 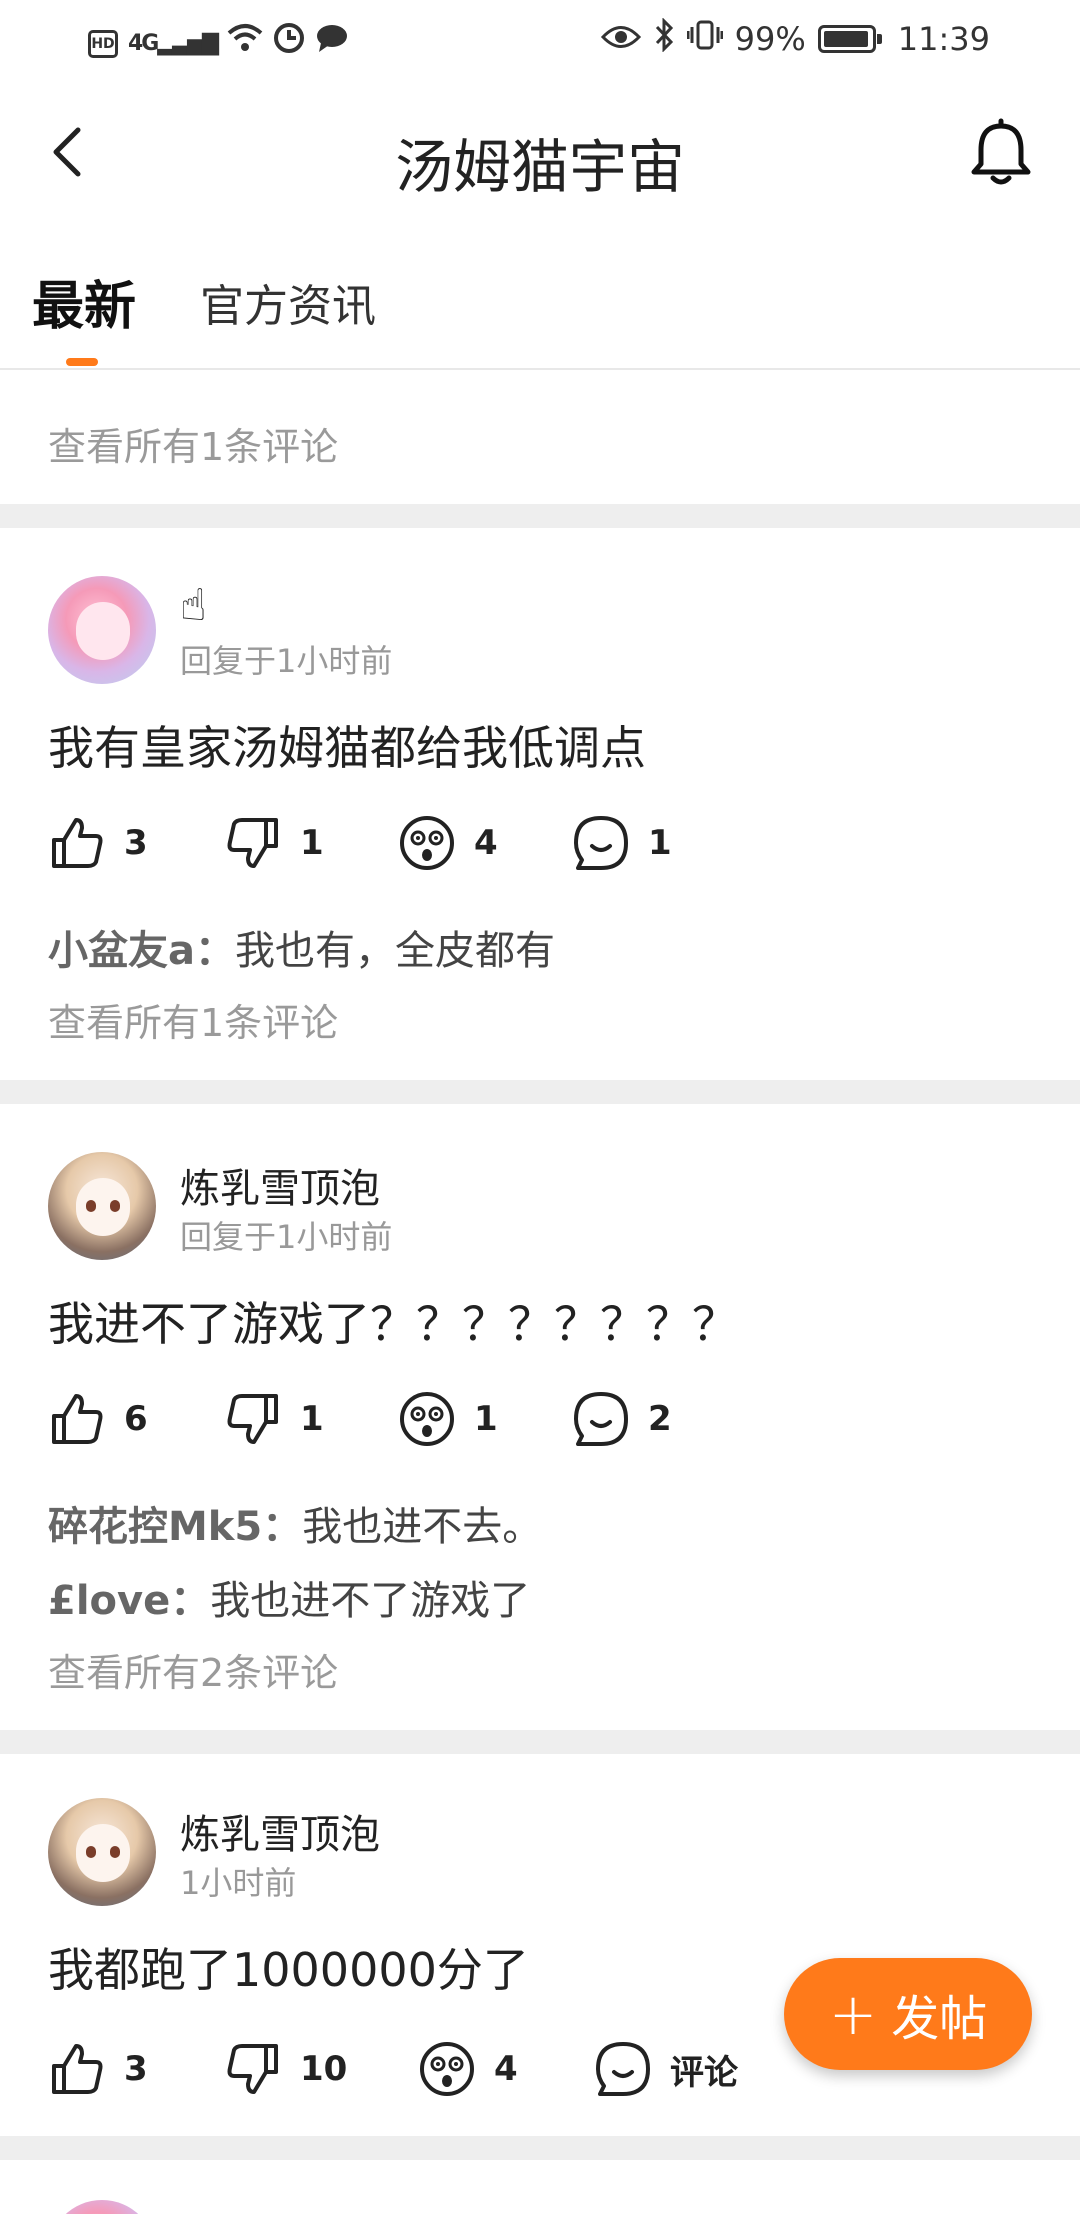 I want to click on dislike-button: 10, so click(x=285, y=2069).